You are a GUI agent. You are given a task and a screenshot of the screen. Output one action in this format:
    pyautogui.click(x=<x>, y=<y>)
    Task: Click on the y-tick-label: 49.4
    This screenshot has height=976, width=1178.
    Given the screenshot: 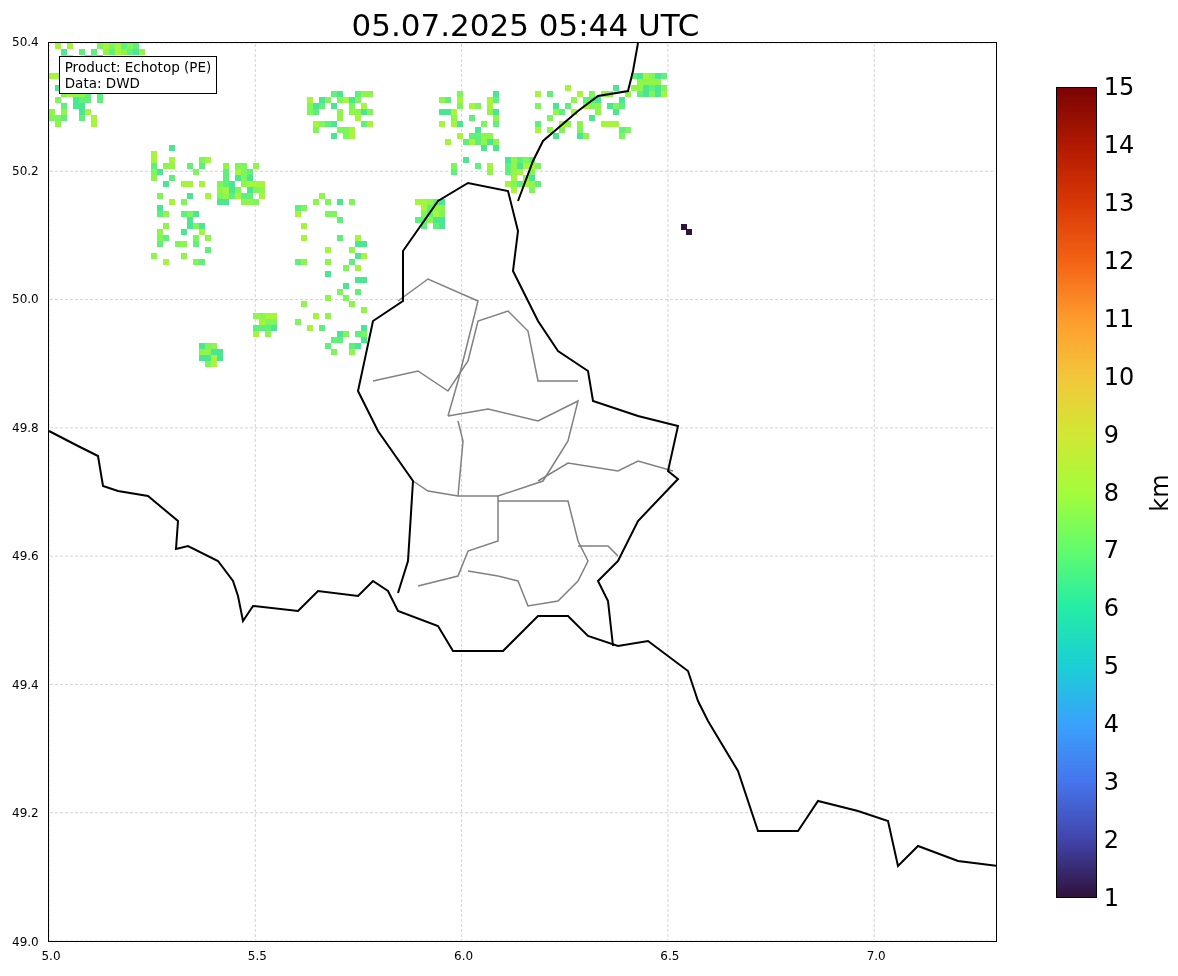 What is the action you would take?
    pyautogui.click(x=25, y=684)
    